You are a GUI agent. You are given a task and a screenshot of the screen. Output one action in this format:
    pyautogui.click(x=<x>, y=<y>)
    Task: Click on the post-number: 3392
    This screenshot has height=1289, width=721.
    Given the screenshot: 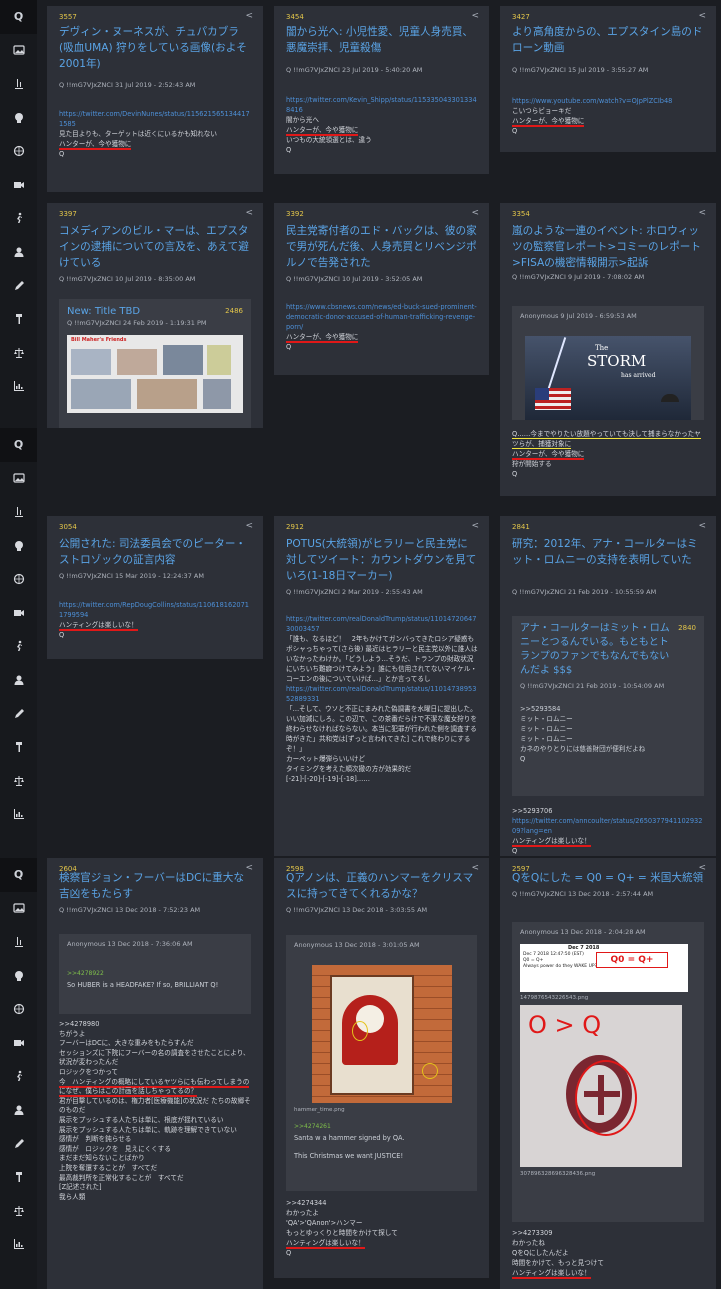 What is the action you would take?
    pyautogui.click(x=295, y=214)
    